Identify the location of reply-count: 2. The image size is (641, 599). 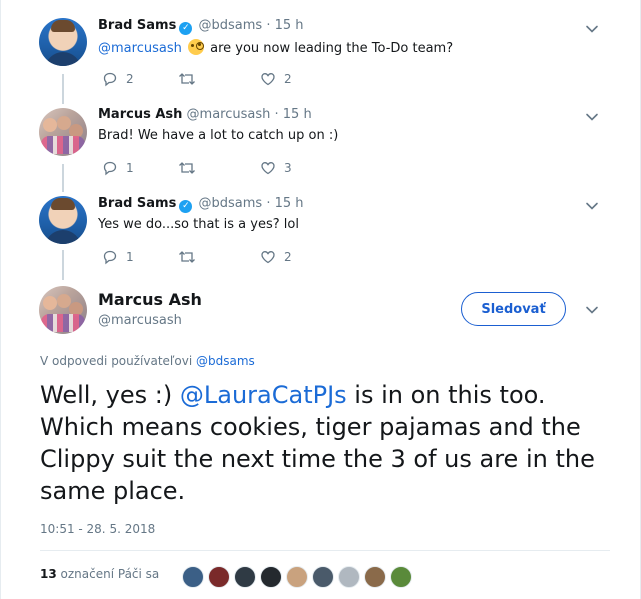
(130, 79).